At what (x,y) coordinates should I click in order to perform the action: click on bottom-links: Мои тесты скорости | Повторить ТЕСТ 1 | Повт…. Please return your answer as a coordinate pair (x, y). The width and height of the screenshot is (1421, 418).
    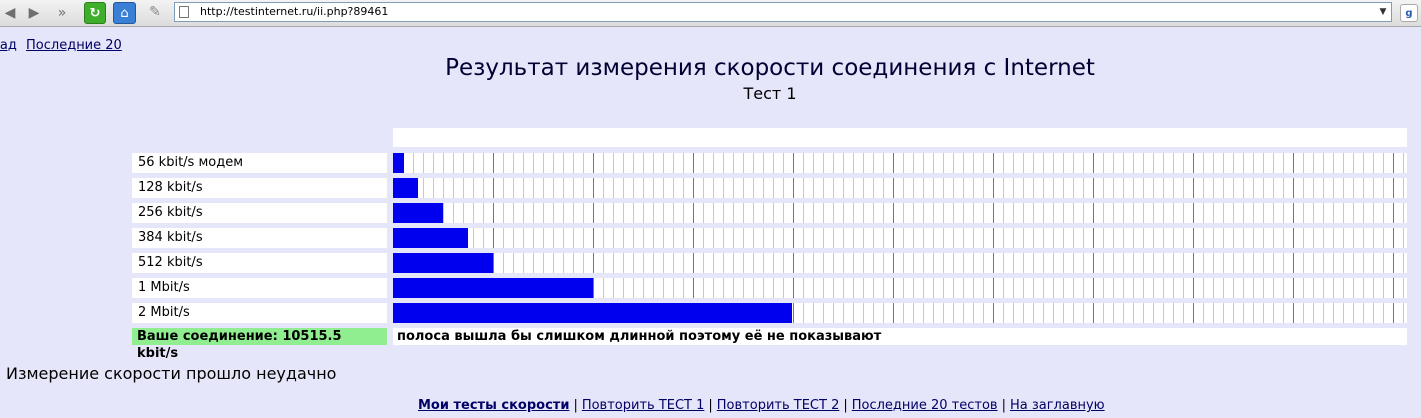
    Looking at the image, I should click on (761, 405).